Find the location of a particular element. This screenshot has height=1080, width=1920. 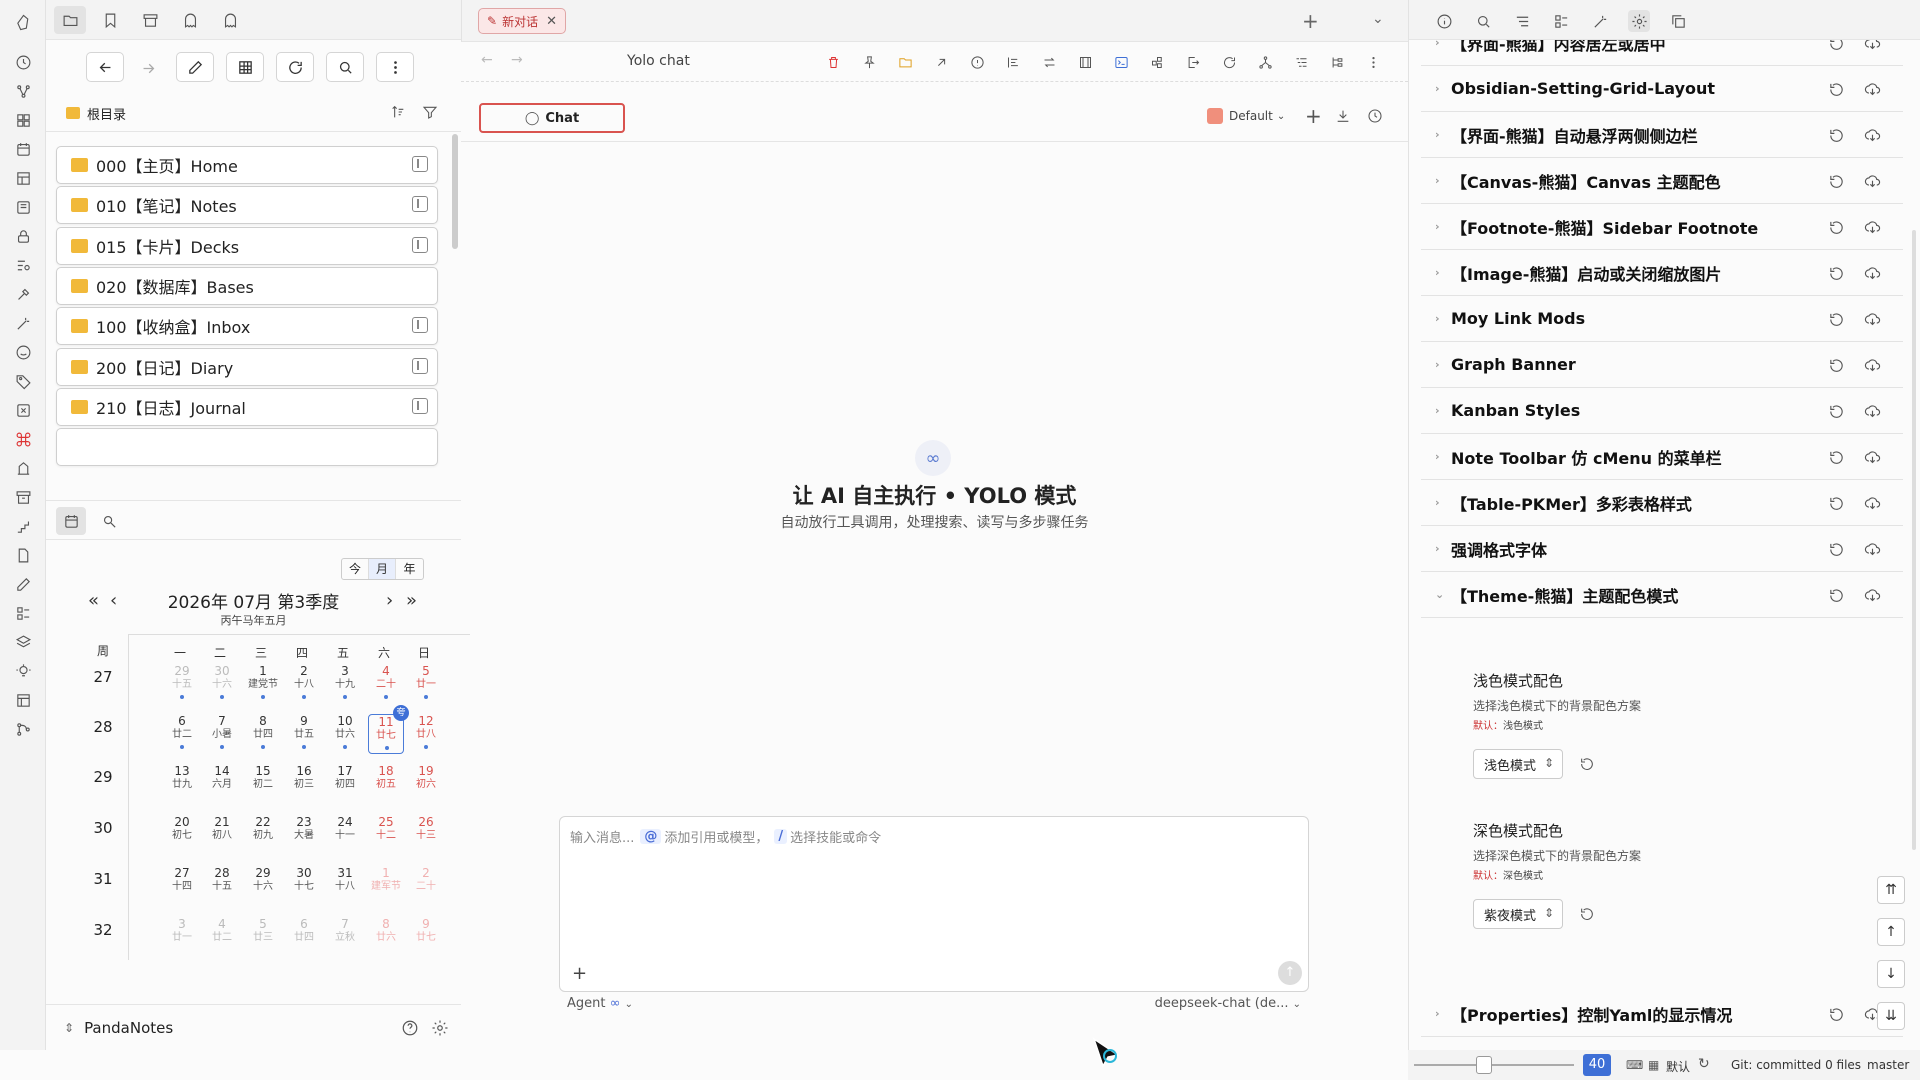

keyboard-icon: ⌨ is located at coordinates (1634, 1065).